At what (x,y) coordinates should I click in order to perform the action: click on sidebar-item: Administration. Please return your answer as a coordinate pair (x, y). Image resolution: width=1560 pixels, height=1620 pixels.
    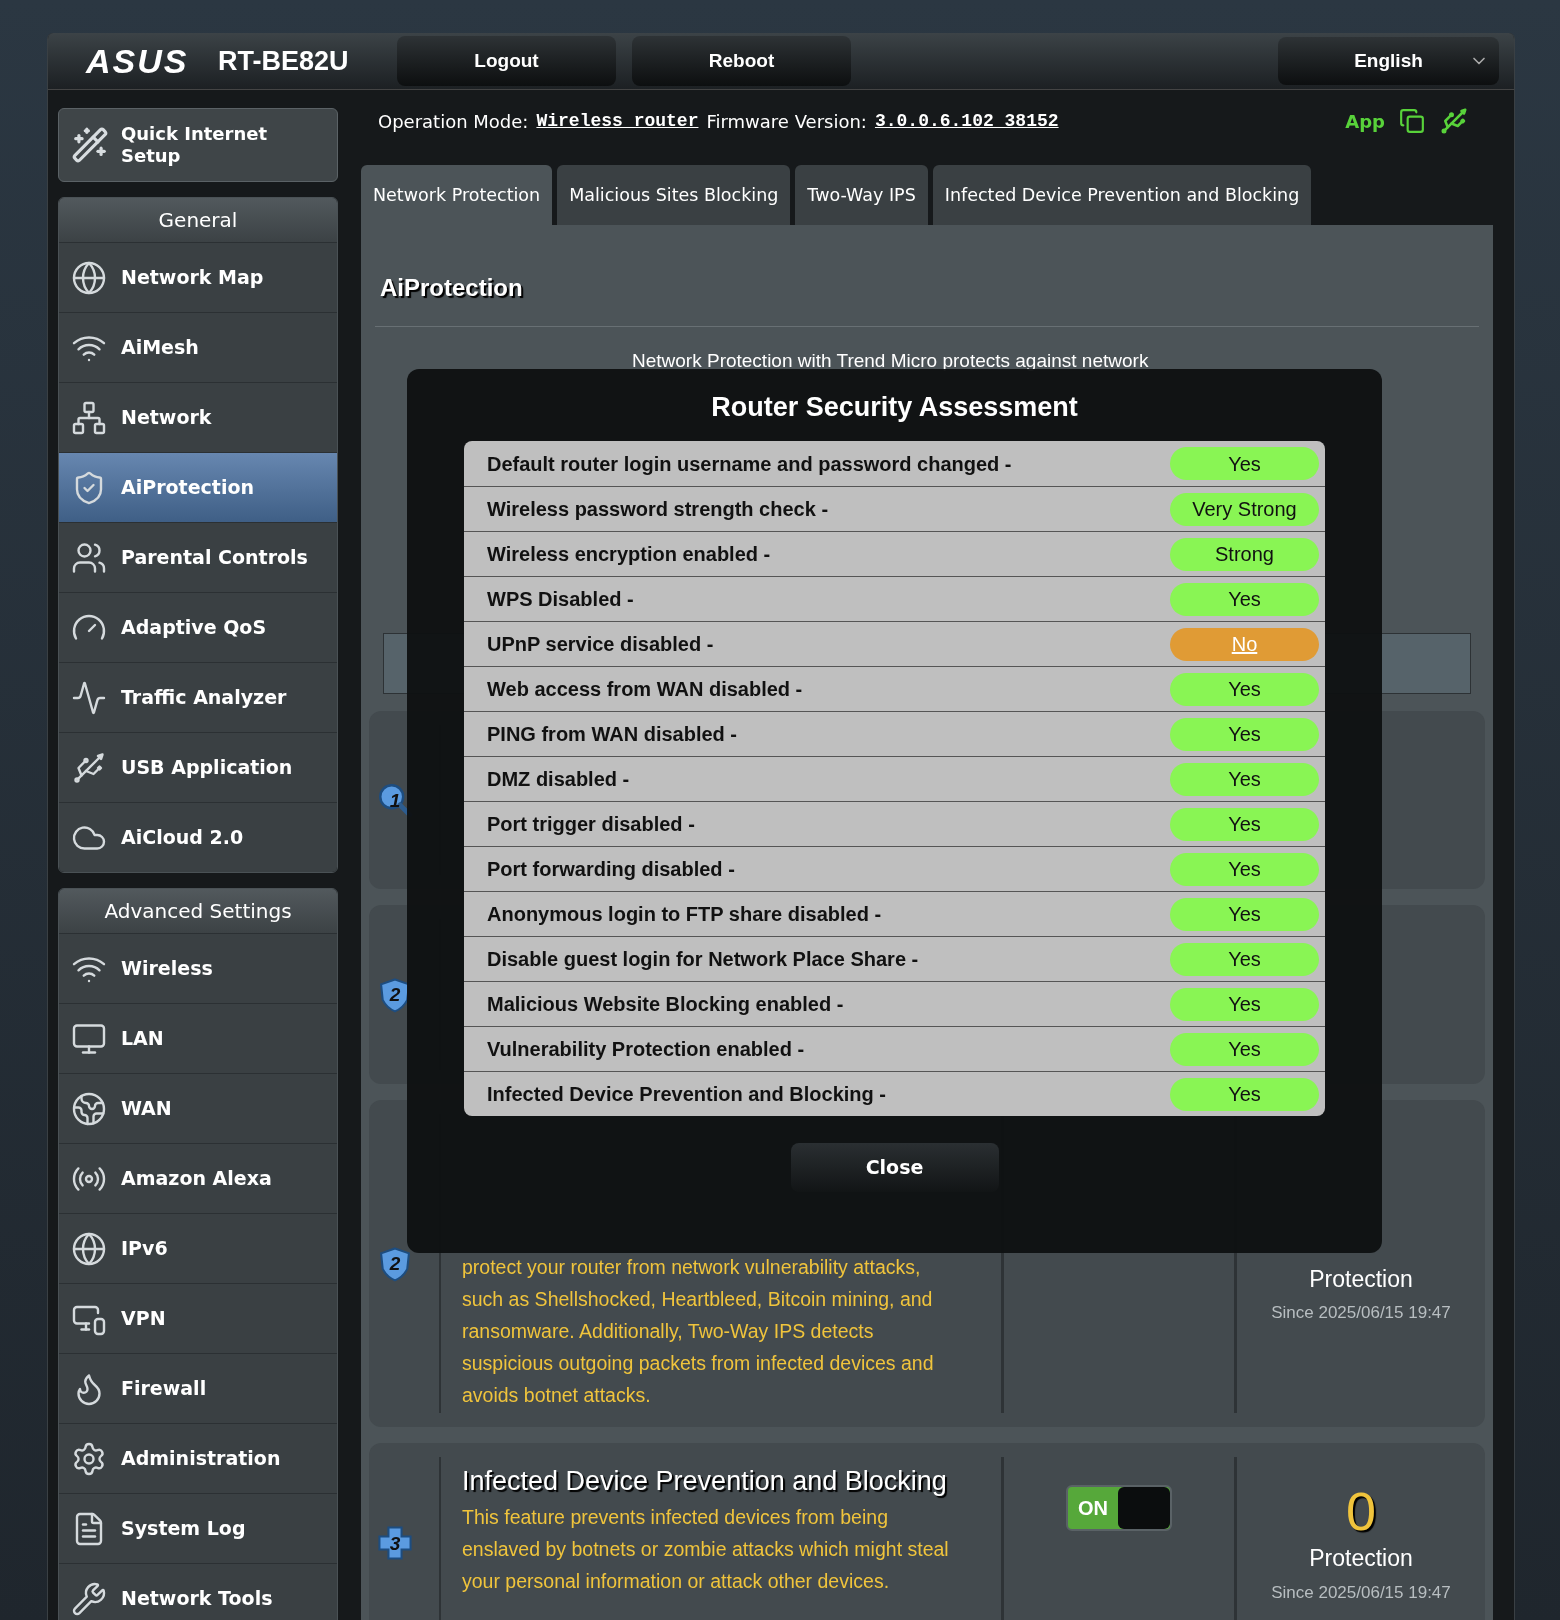
    Looking at the image, I should click on (198, 1458).